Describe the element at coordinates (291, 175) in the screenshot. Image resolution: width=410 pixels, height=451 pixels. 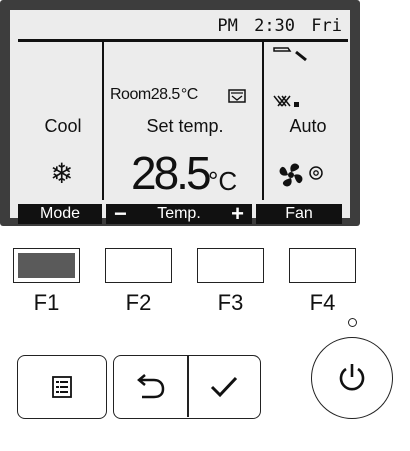
I see `fan-icon` at that location.